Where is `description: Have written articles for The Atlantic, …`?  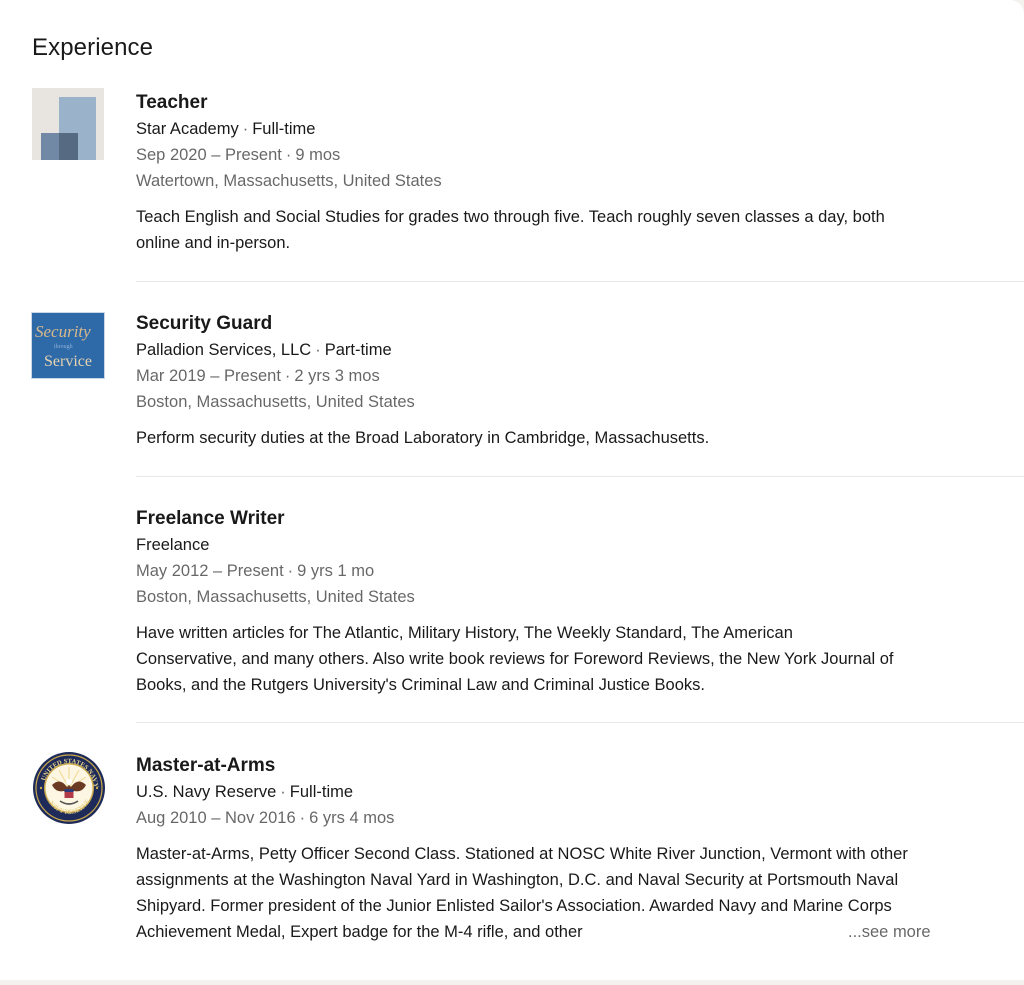
description: Have written articles for The Atlantic, … is located at coordinates (515, 659).